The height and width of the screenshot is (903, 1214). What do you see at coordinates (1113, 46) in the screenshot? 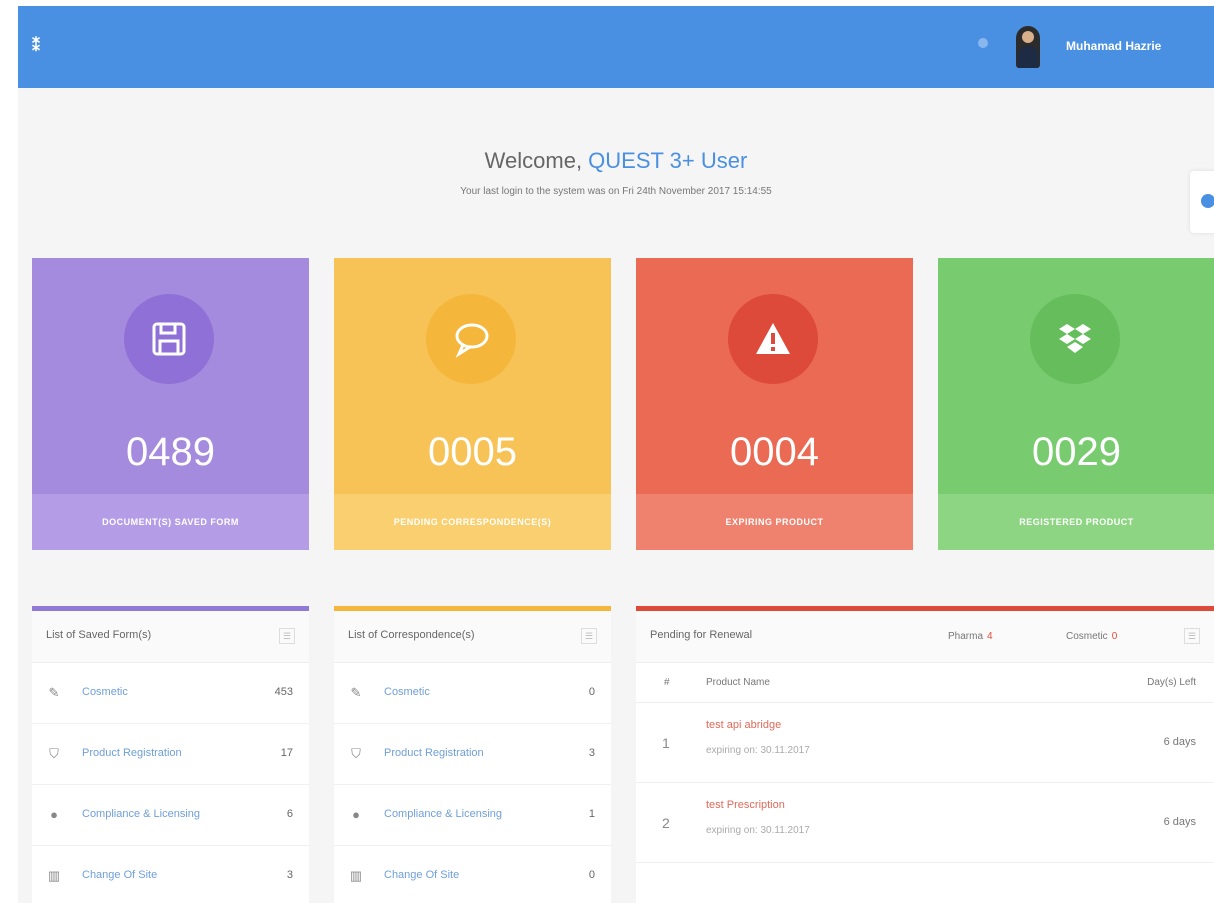
I see `user-name: Muhamad Hazrie` at bounding box center [1113, 46].